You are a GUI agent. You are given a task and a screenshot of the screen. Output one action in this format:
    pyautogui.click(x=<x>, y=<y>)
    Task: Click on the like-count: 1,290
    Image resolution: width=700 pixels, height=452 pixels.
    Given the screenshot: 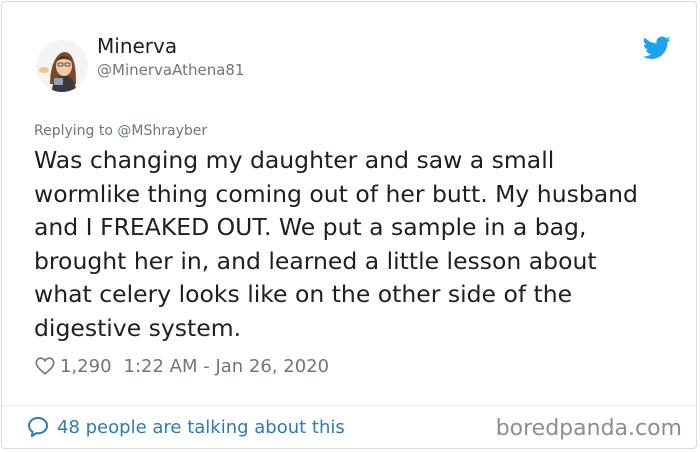 What is the action you would take?
    pyautogui.click(x=86, y=366)
    